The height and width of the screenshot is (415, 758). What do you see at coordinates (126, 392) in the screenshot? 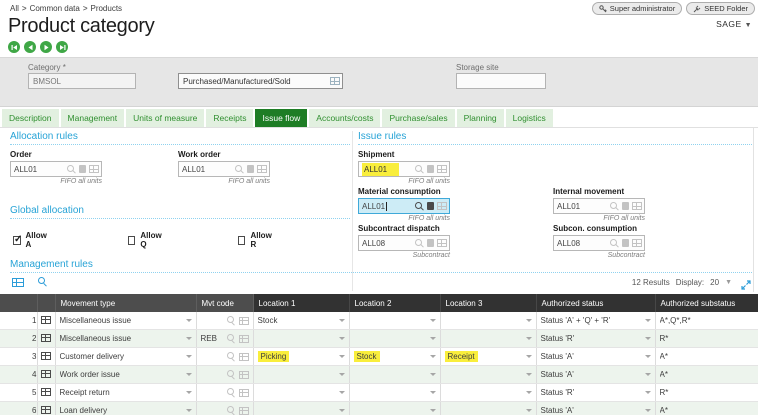
I see `movement-type-cell: Receipt return` at bounding box center [126, 392].